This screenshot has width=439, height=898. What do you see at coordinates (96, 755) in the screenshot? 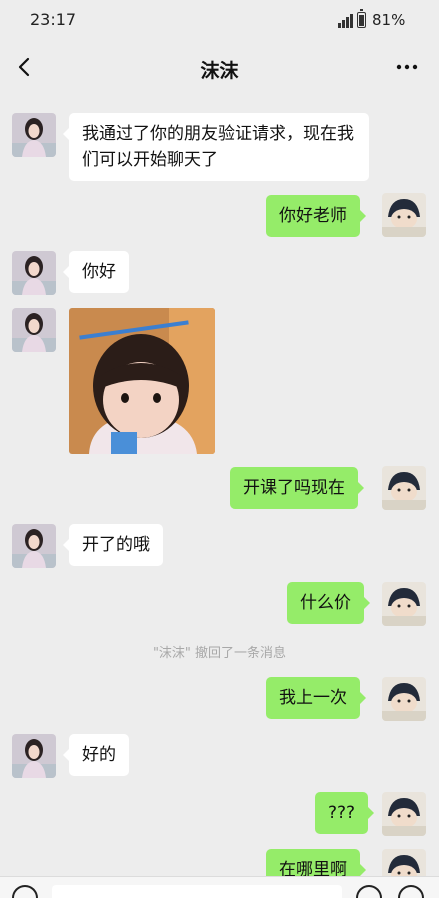
I see `message-bubble: 好的` at bounding box center [96, 755].